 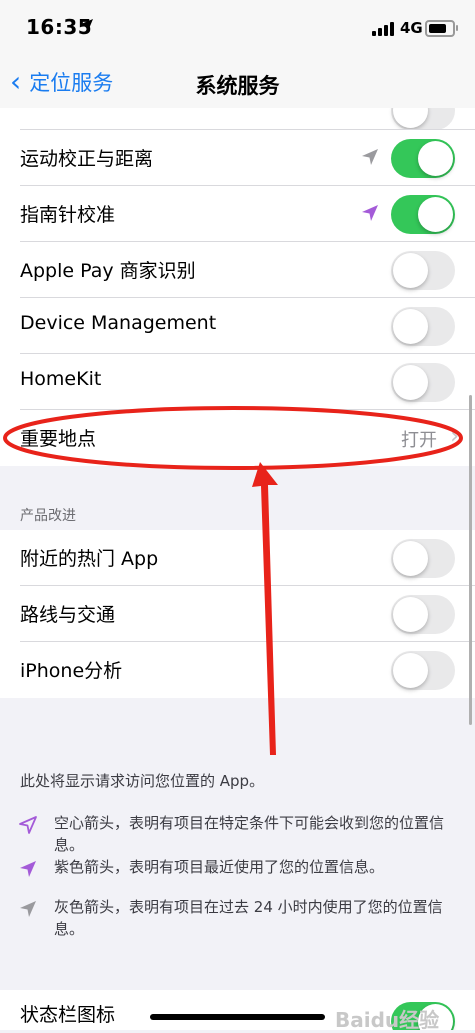 What do you see at coordinates (61, 379) in the screenshot?
I see `row-label: HomeKit` at bounding box center [61, 379].